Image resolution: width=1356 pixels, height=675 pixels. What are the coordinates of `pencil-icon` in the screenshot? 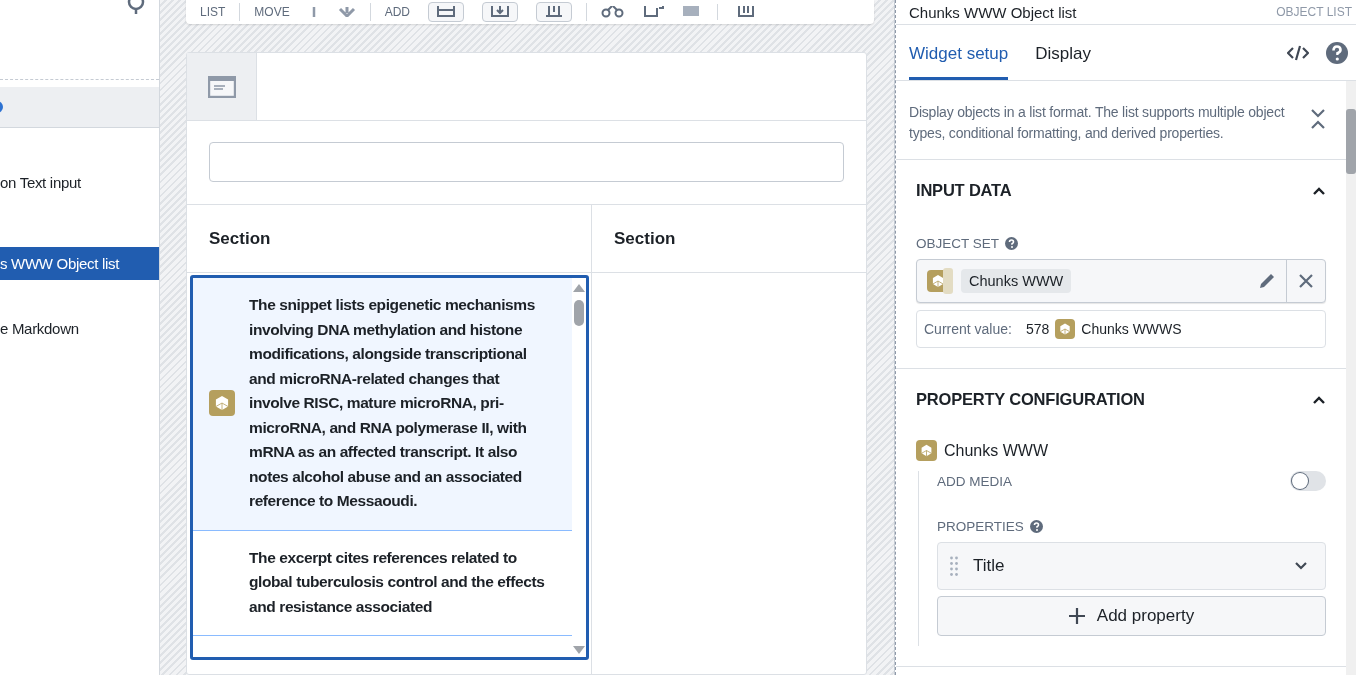 It's located at (1267, 281).